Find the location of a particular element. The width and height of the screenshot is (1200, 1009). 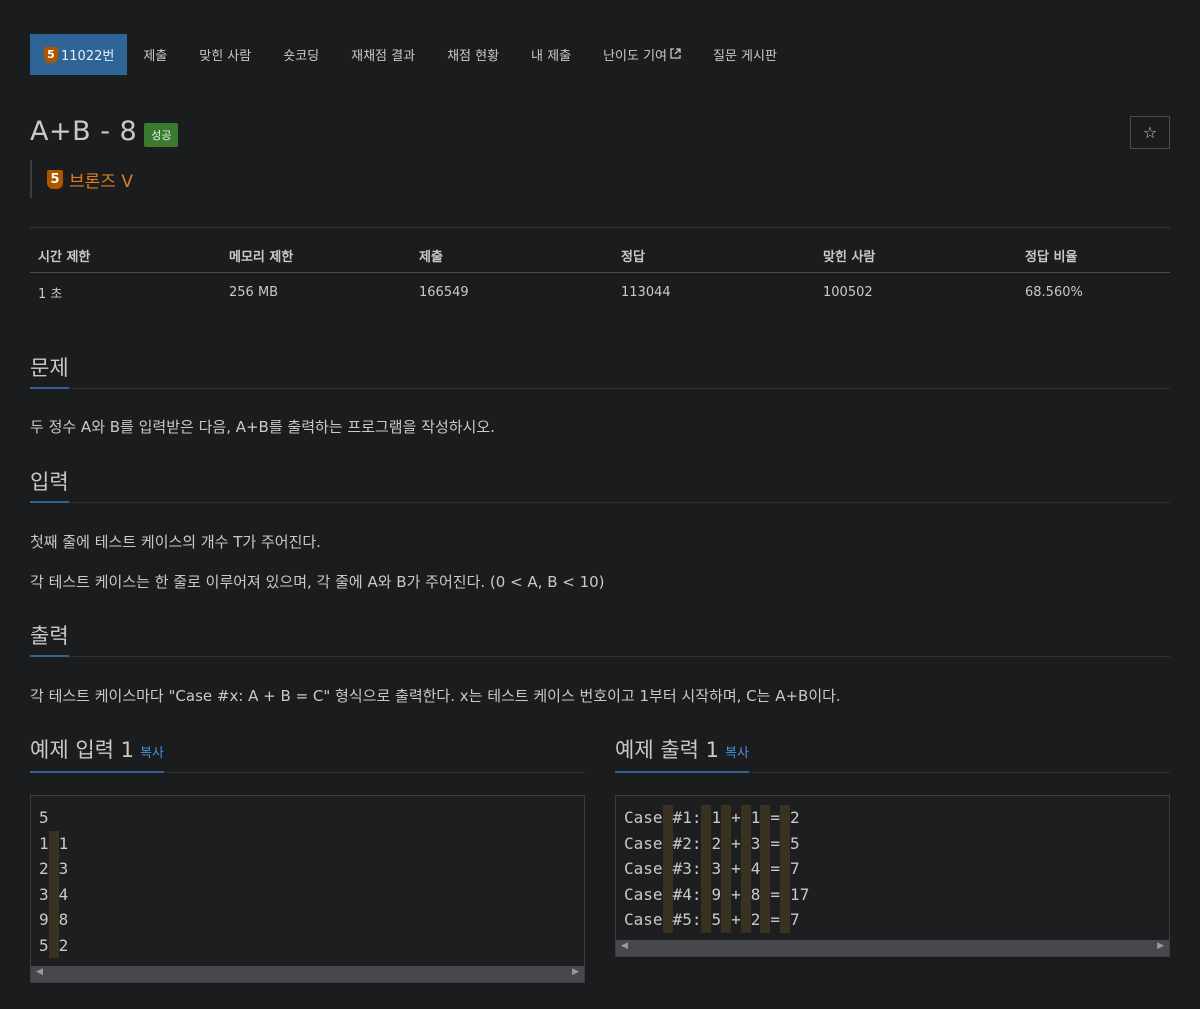

input-section-title: 입력 is located at coordinates (49, 484).